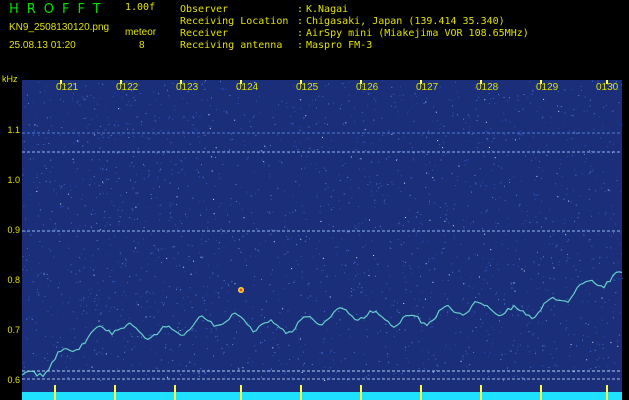 This screenshot has width=629, height=400. Describe the element at coordinates (367, 87) in the screenshot. I see `x-tick-label: 0126` at that location.